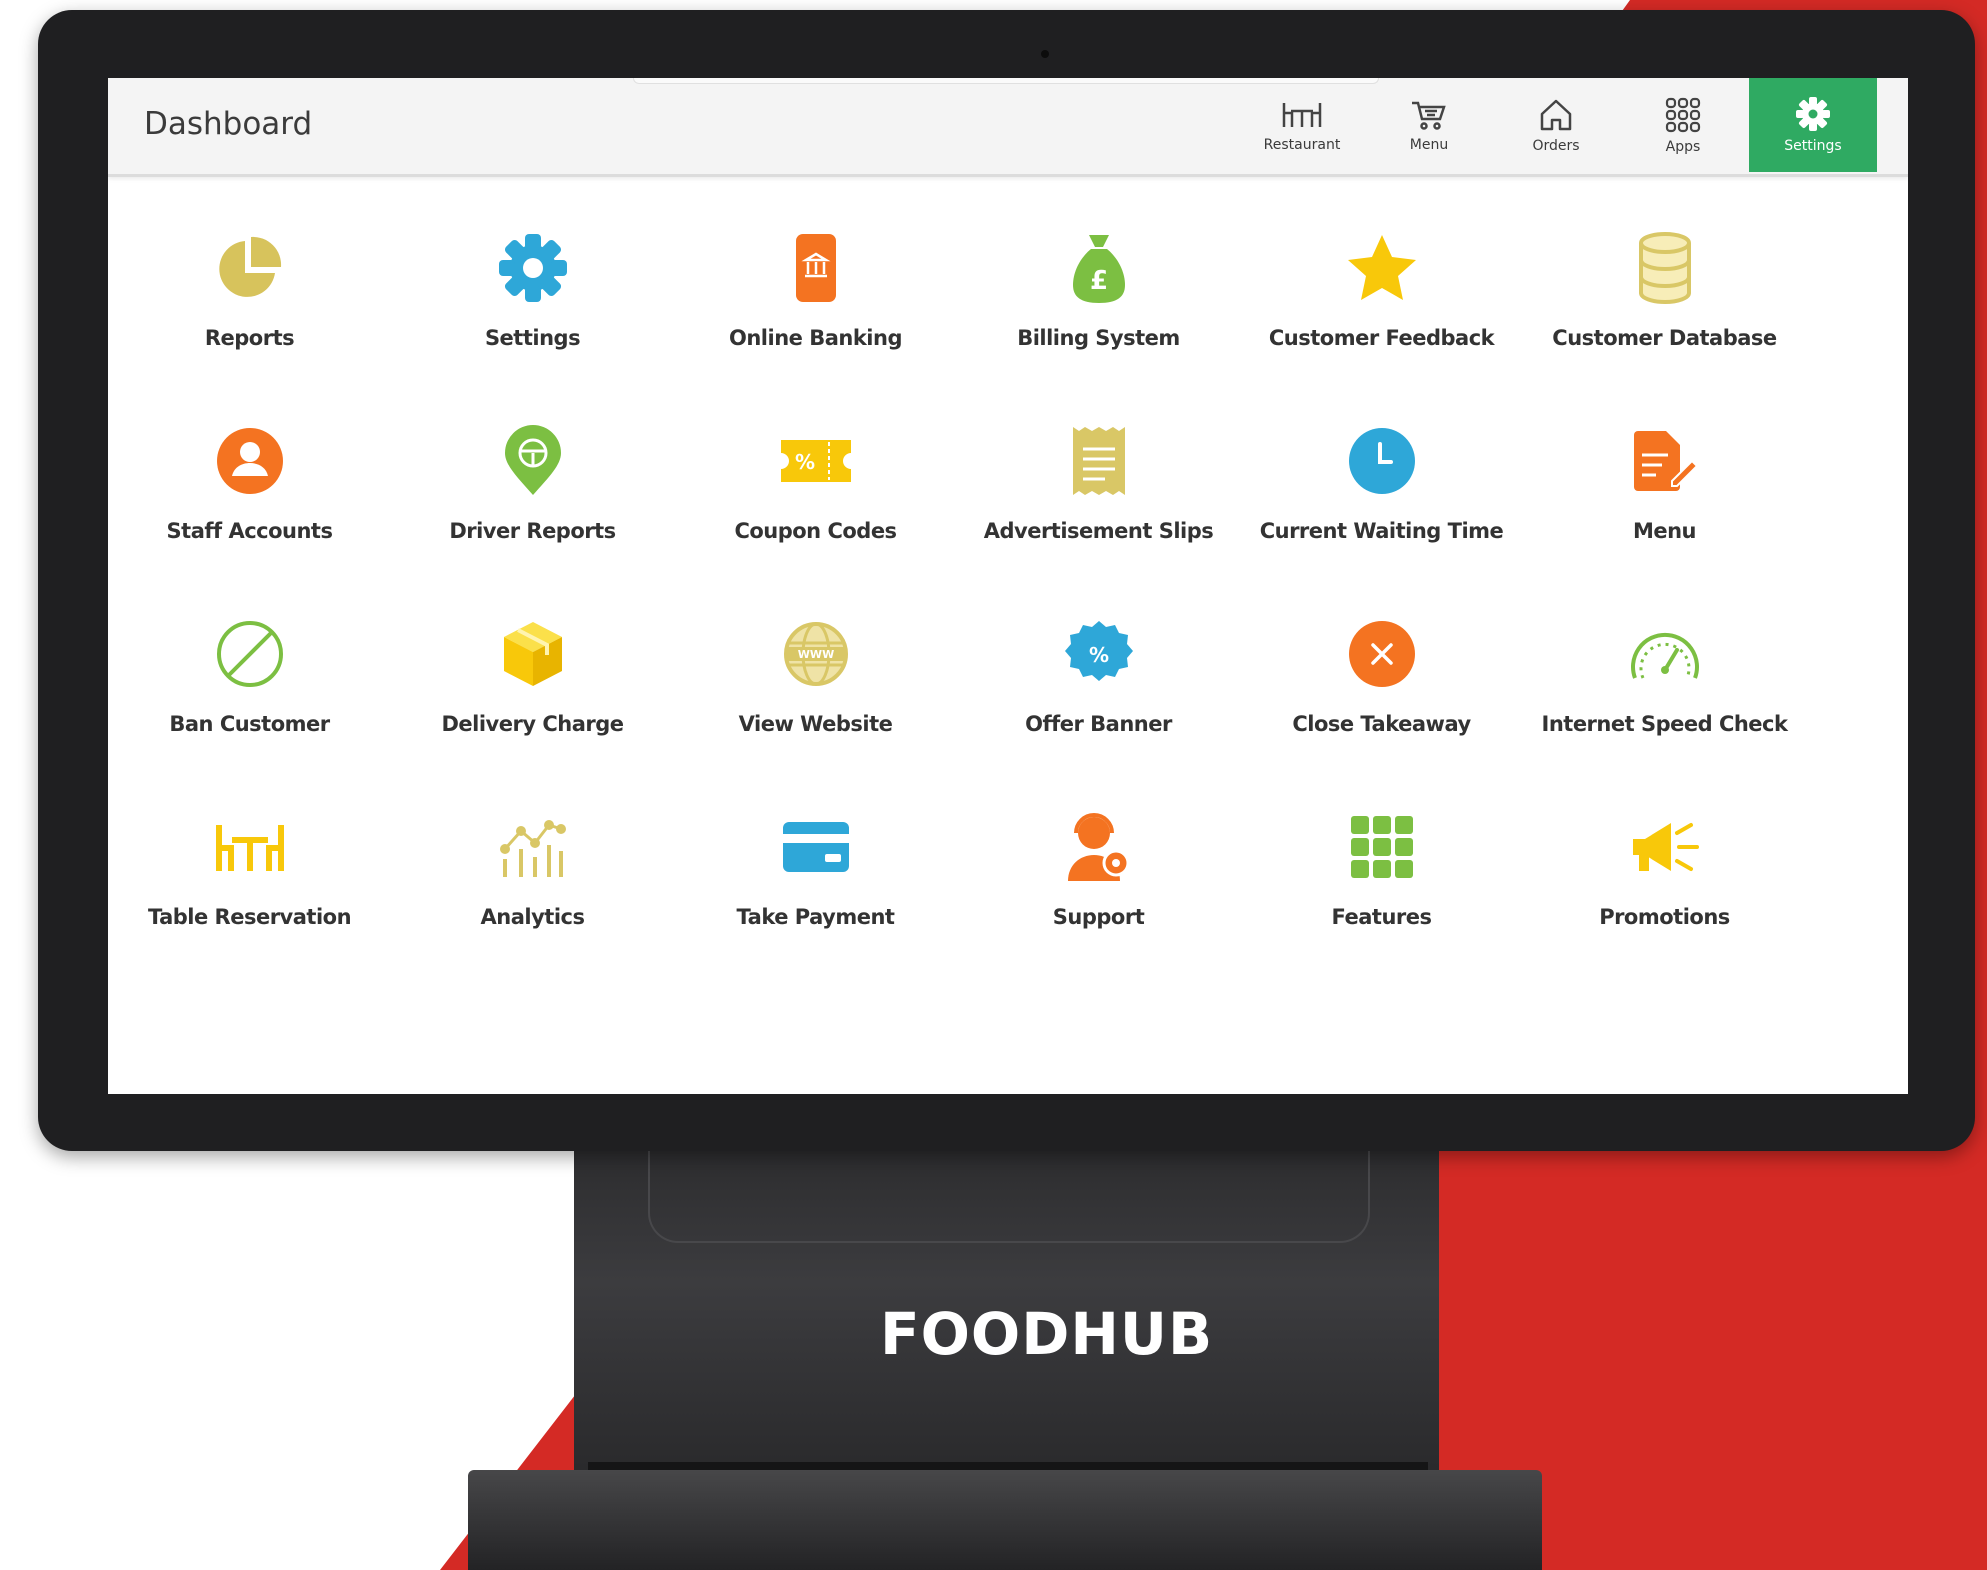 The width and height of the screenshot is (1987, 1570). I want to click on tile-menu: Menu, so click(1664, 501).